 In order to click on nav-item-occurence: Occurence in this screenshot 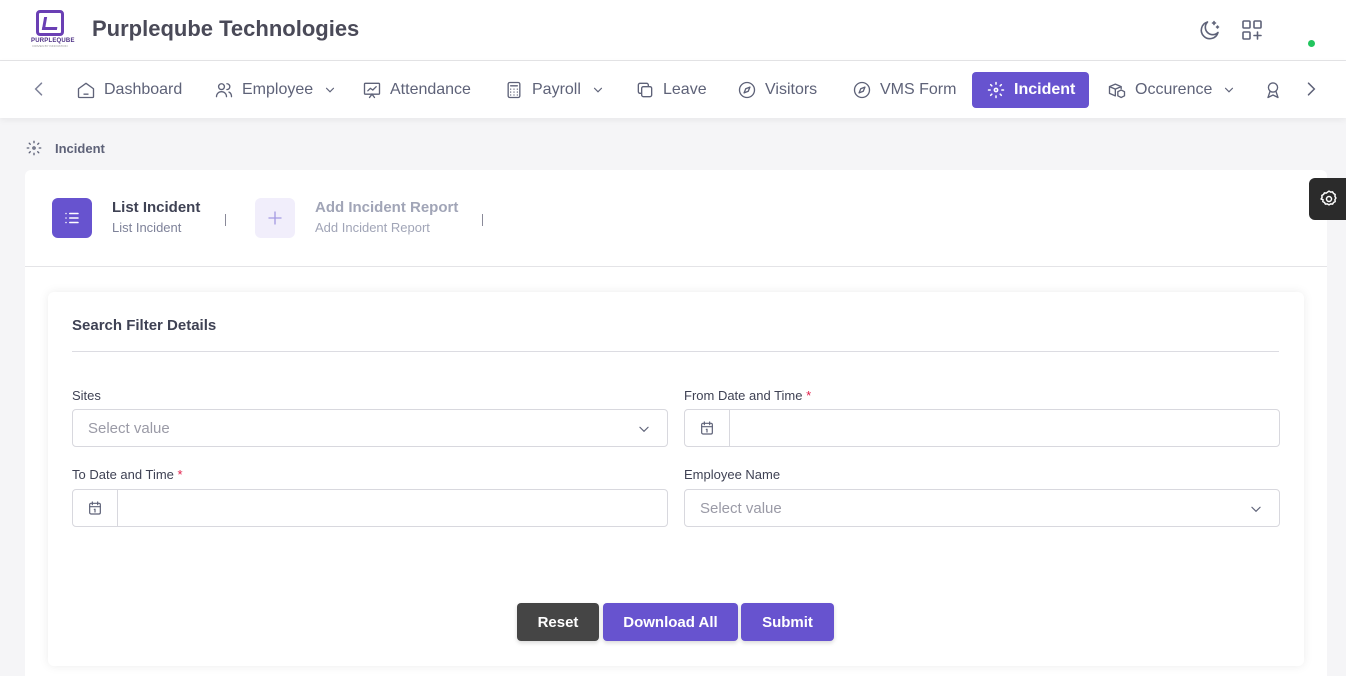, I will do `click(1171, 90)`.